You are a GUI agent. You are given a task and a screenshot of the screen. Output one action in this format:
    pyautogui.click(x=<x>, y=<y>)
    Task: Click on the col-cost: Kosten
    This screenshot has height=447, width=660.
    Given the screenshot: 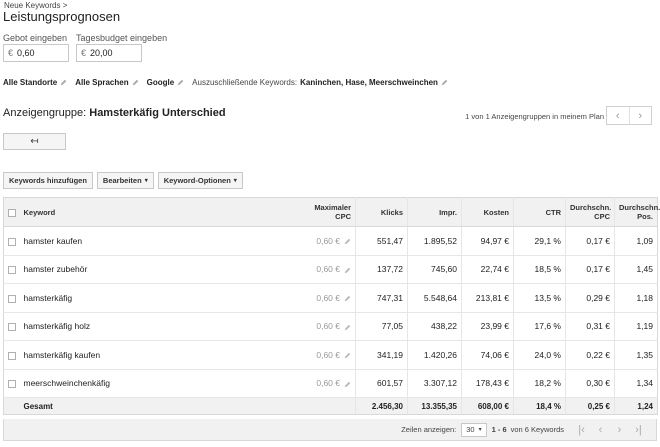 What is the action you would take?
    pyautogui.click(x=487, y=212)
    